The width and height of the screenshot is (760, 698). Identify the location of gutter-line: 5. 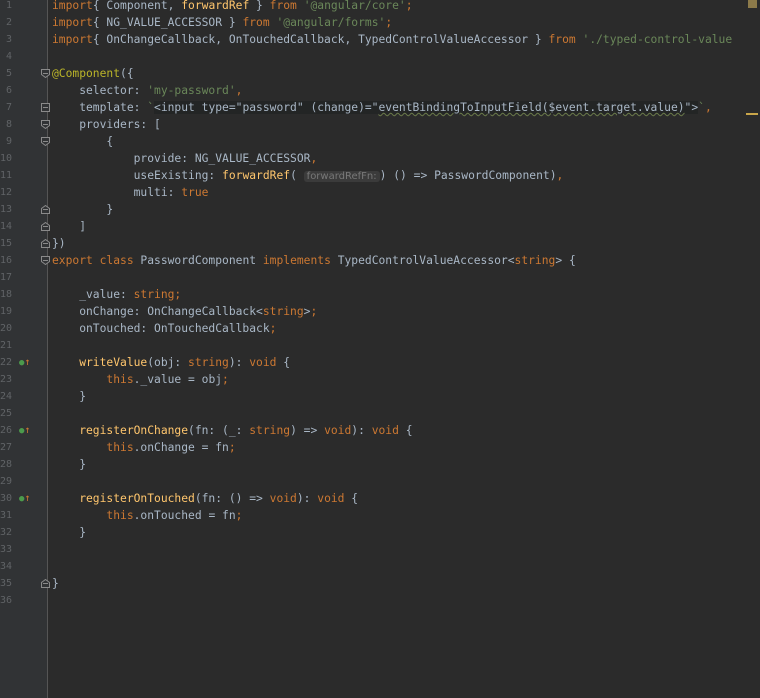
(25, 73).